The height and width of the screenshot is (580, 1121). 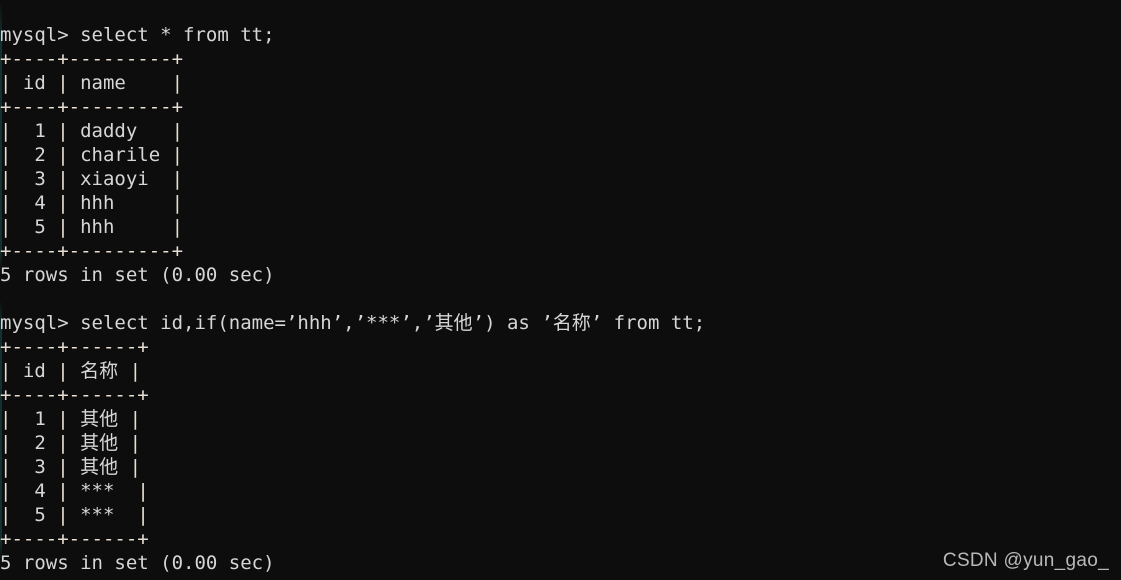 What do you see at coordinates (352, 83) in the screenshot?
I see `terminal-line: | id | name |` at bounding box center [352, 83].